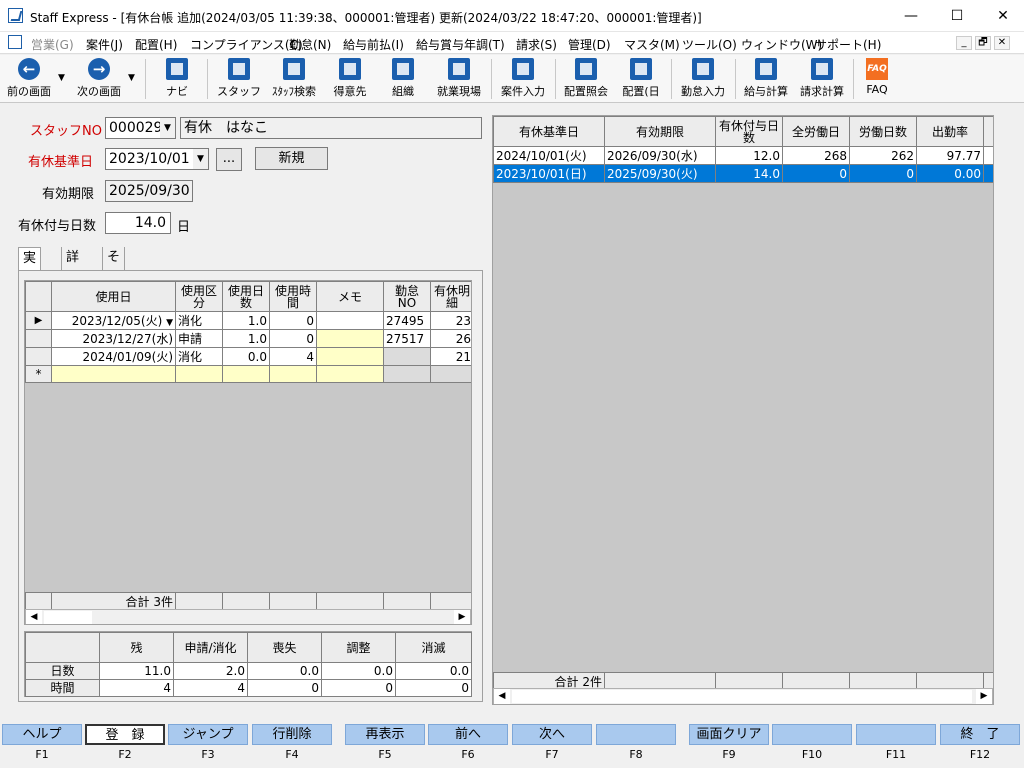 Image resolution: width=1024 pixels, height=768 pixels. I want to click on staff-no-combobox: 000029 ▼, so click(140, 128).